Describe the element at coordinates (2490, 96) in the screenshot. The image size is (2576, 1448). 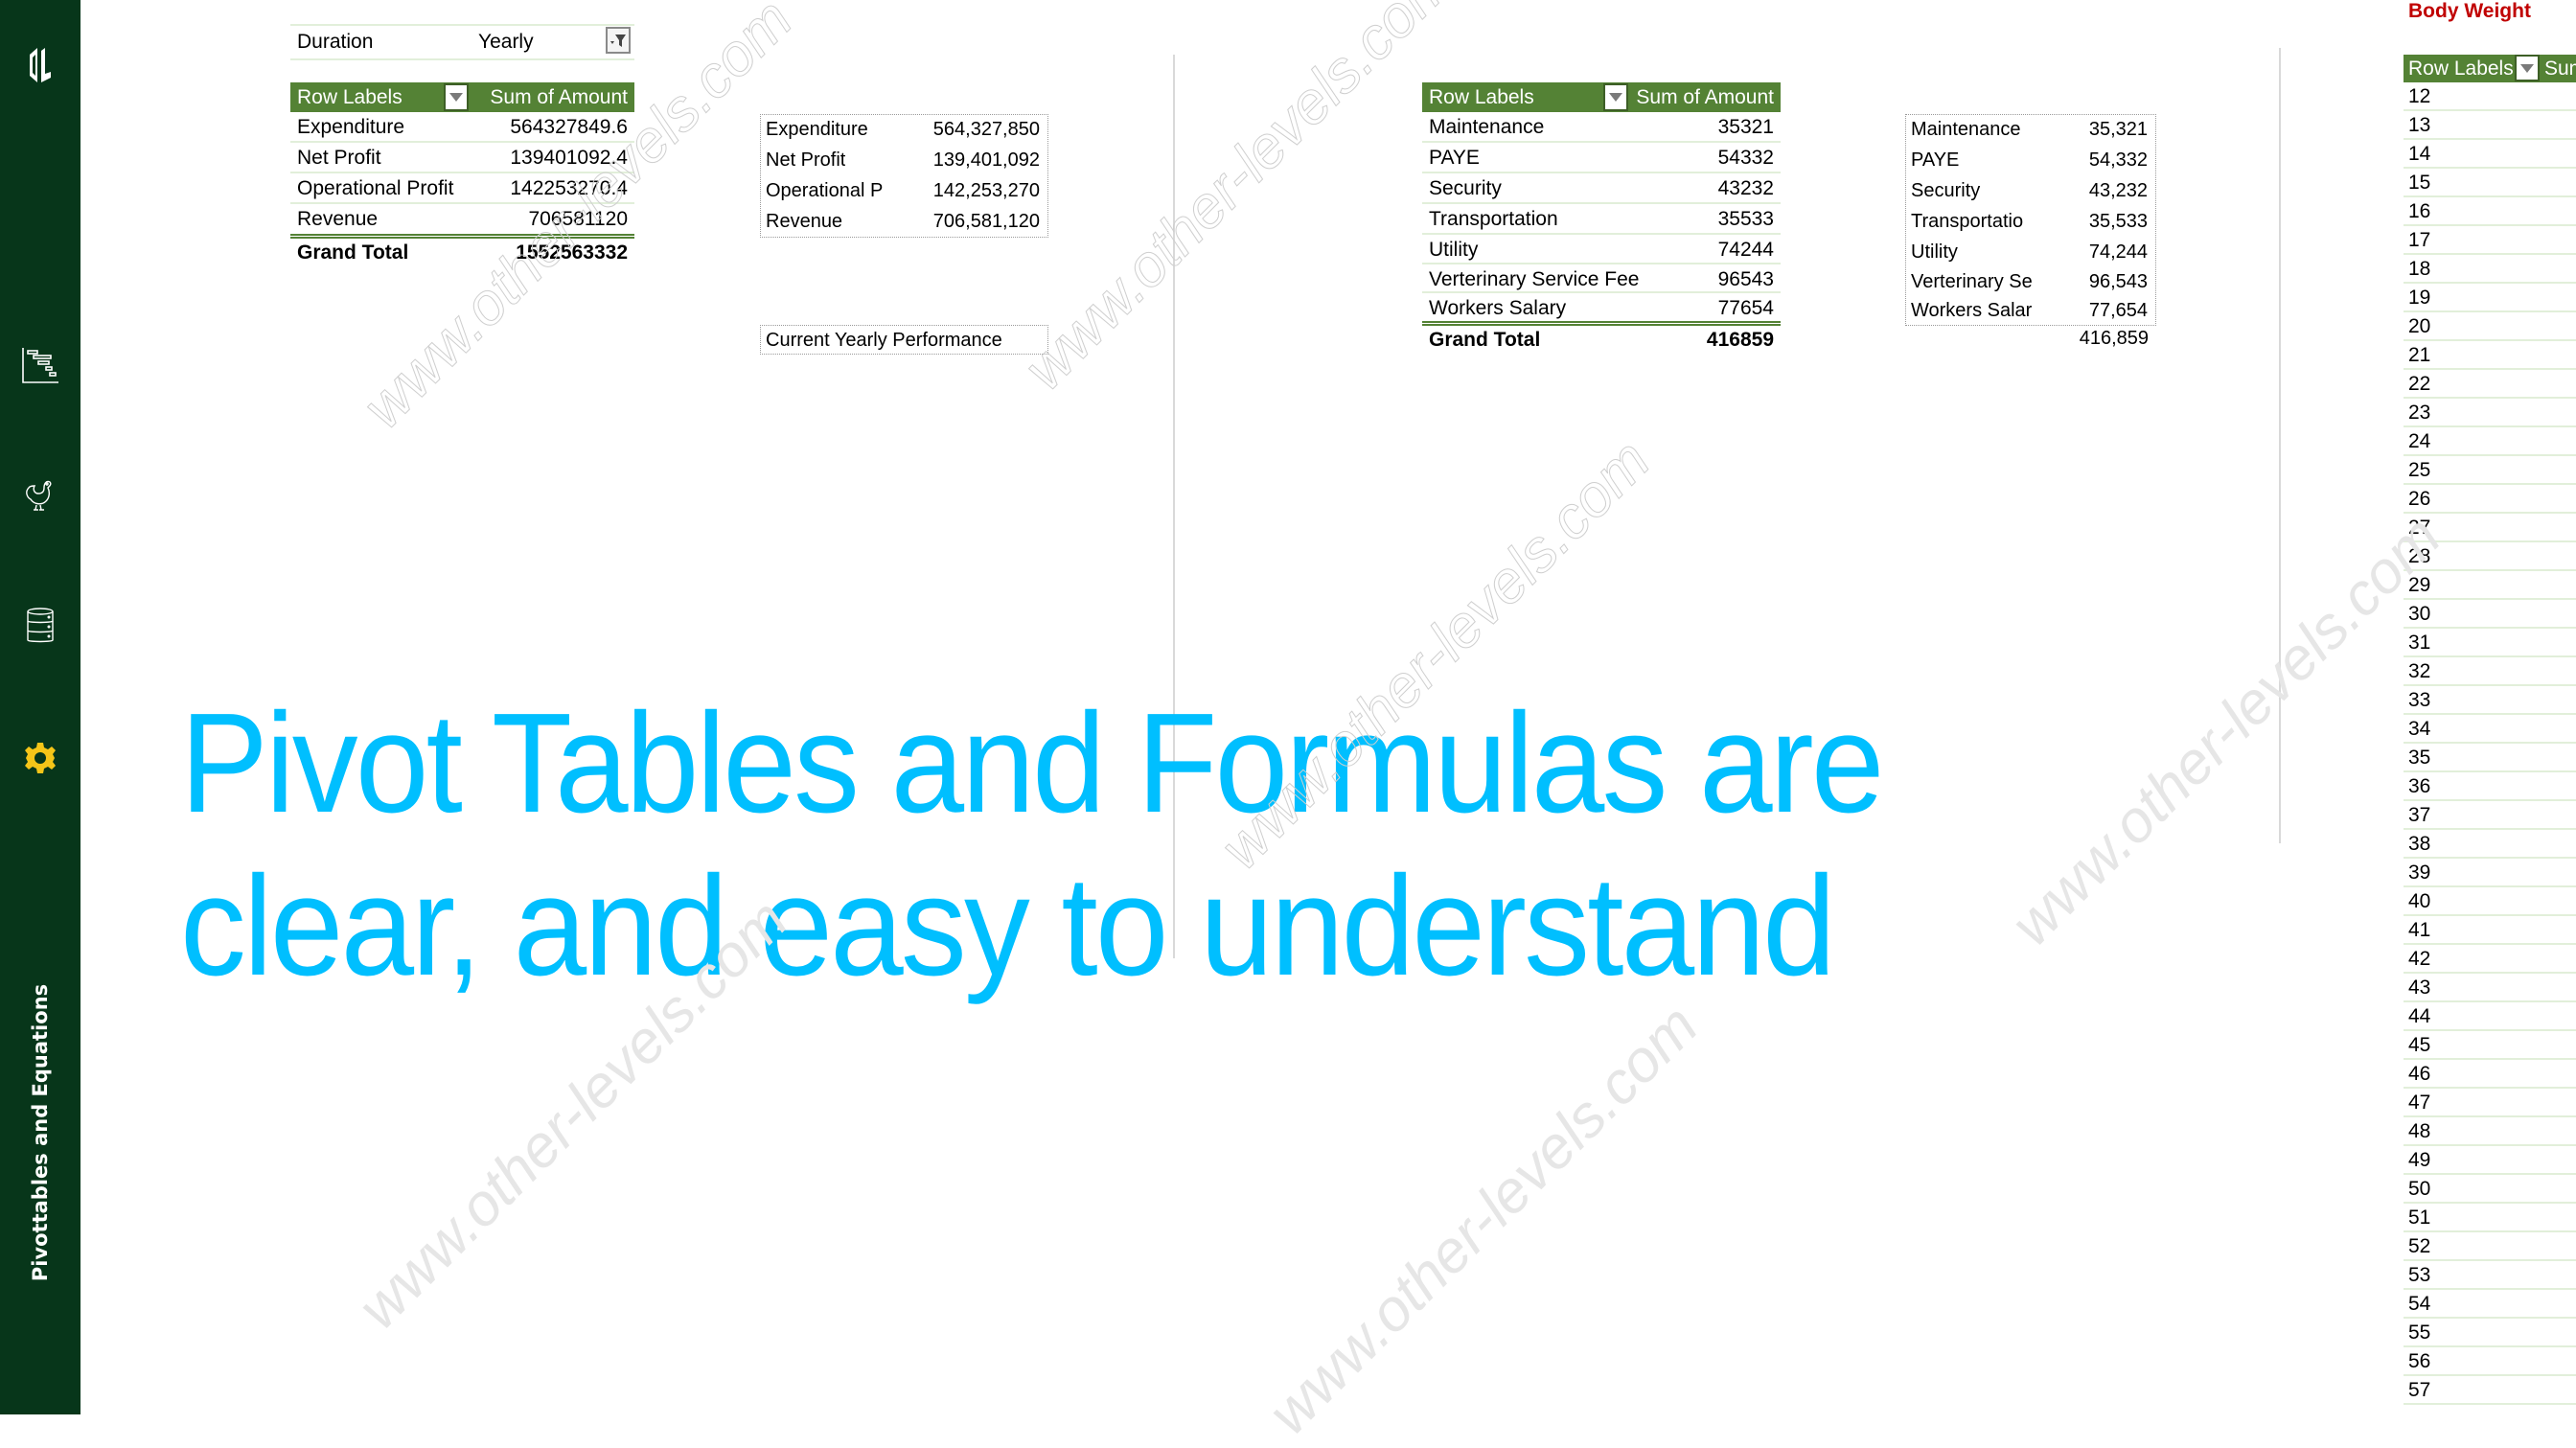
I see `table-row: 12` at that location.